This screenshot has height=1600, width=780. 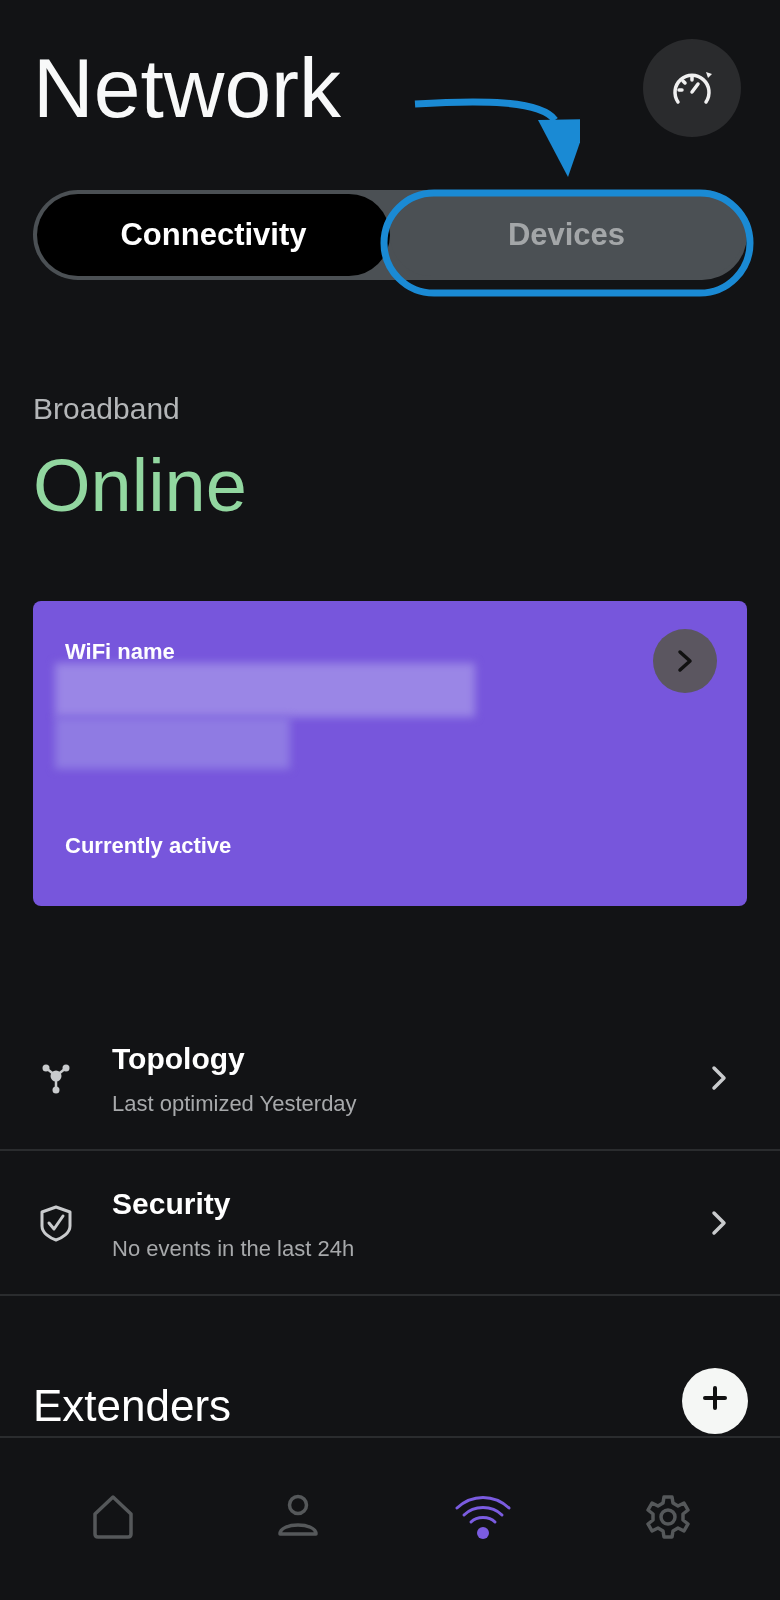 What do you see at coordinates (667, 1517) in the screenshot?
I see `settings-icon` at bounding box center [667, 1517].